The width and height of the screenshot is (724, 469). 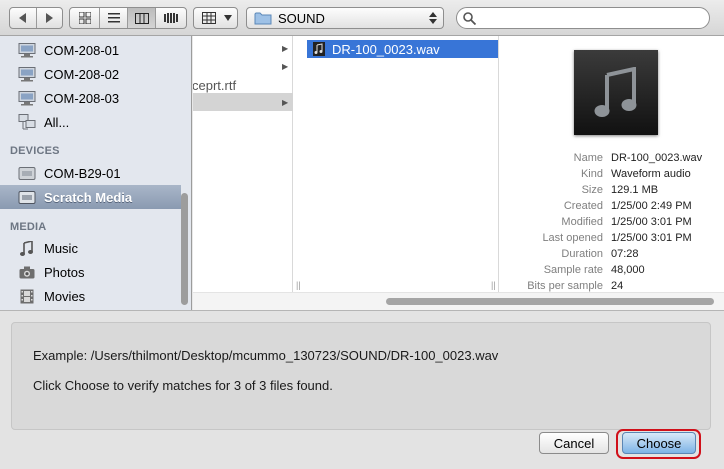 I want to click on folder-icon, so click(x=263, y=18).